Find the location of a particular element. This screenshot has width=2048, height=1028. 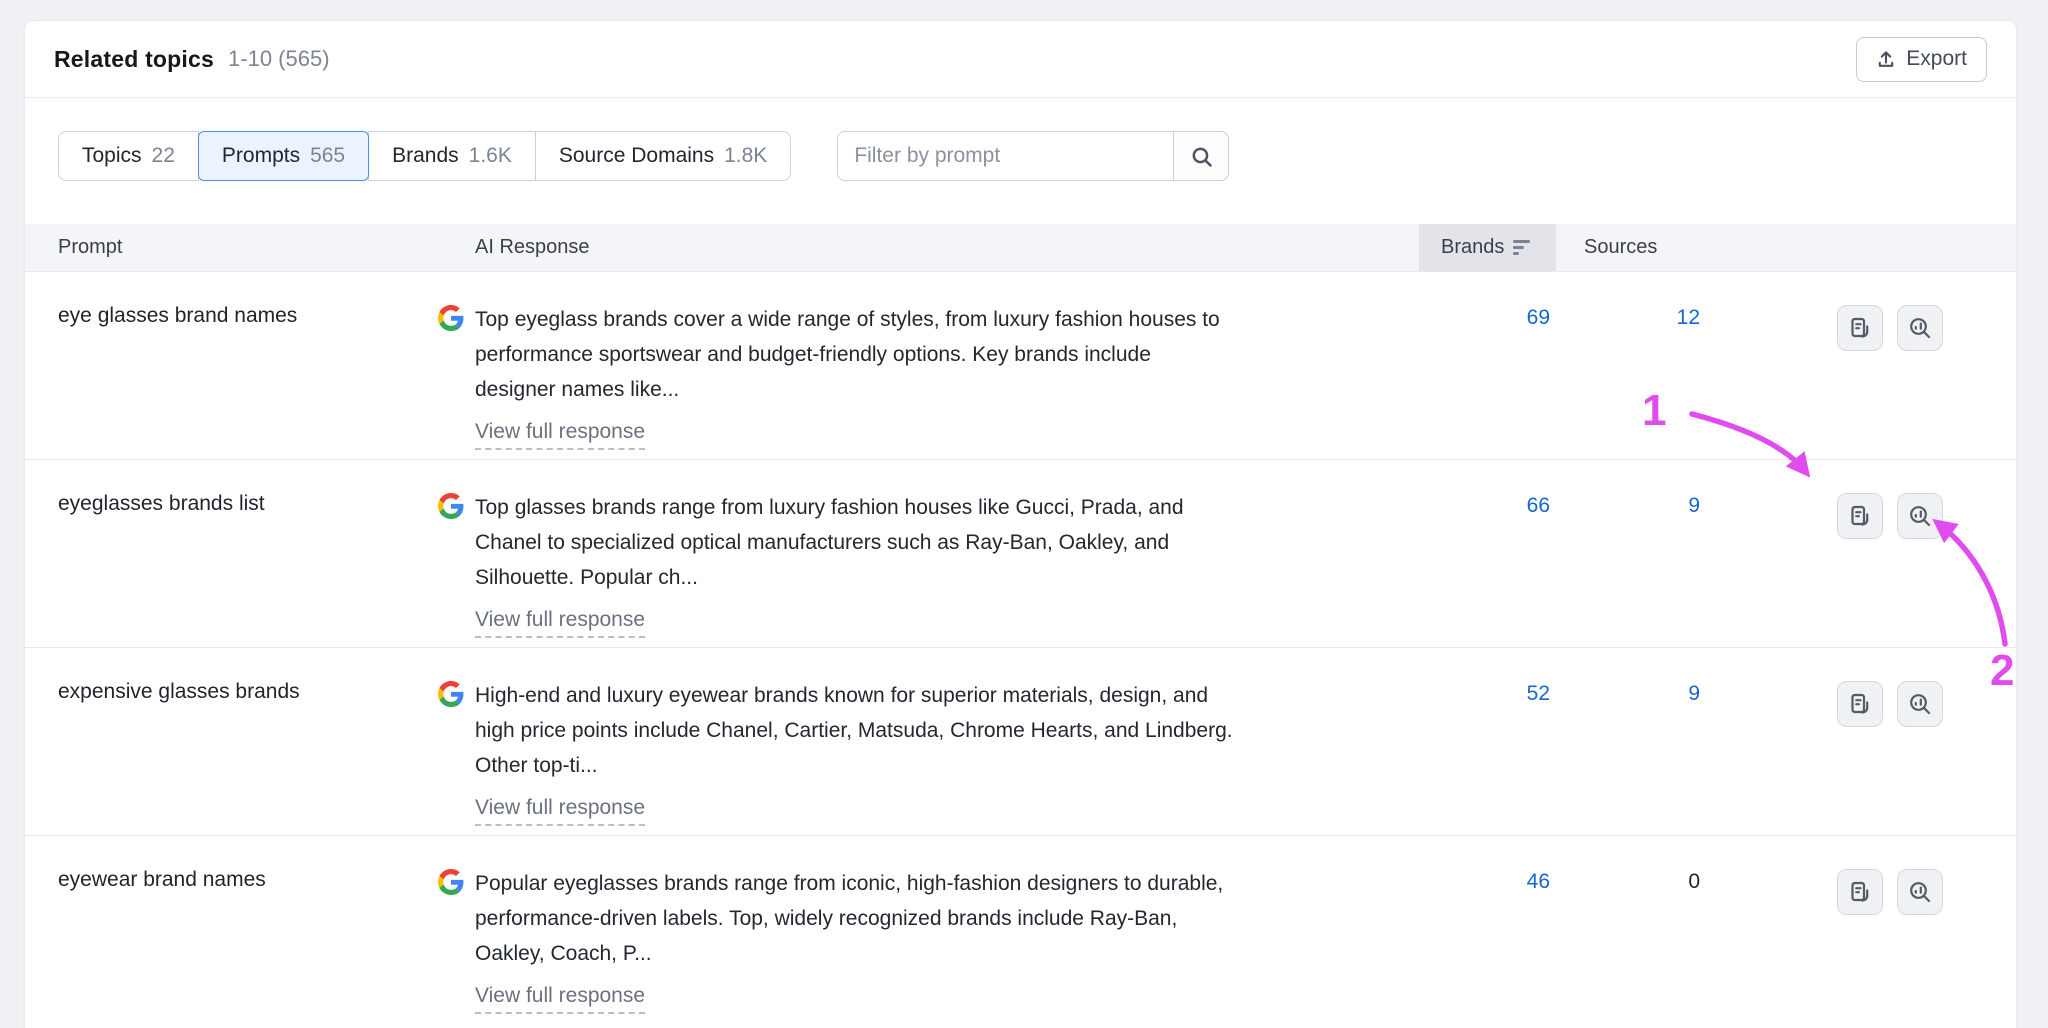

column-header-sources: Sources is located at coordinates (1636, 247).